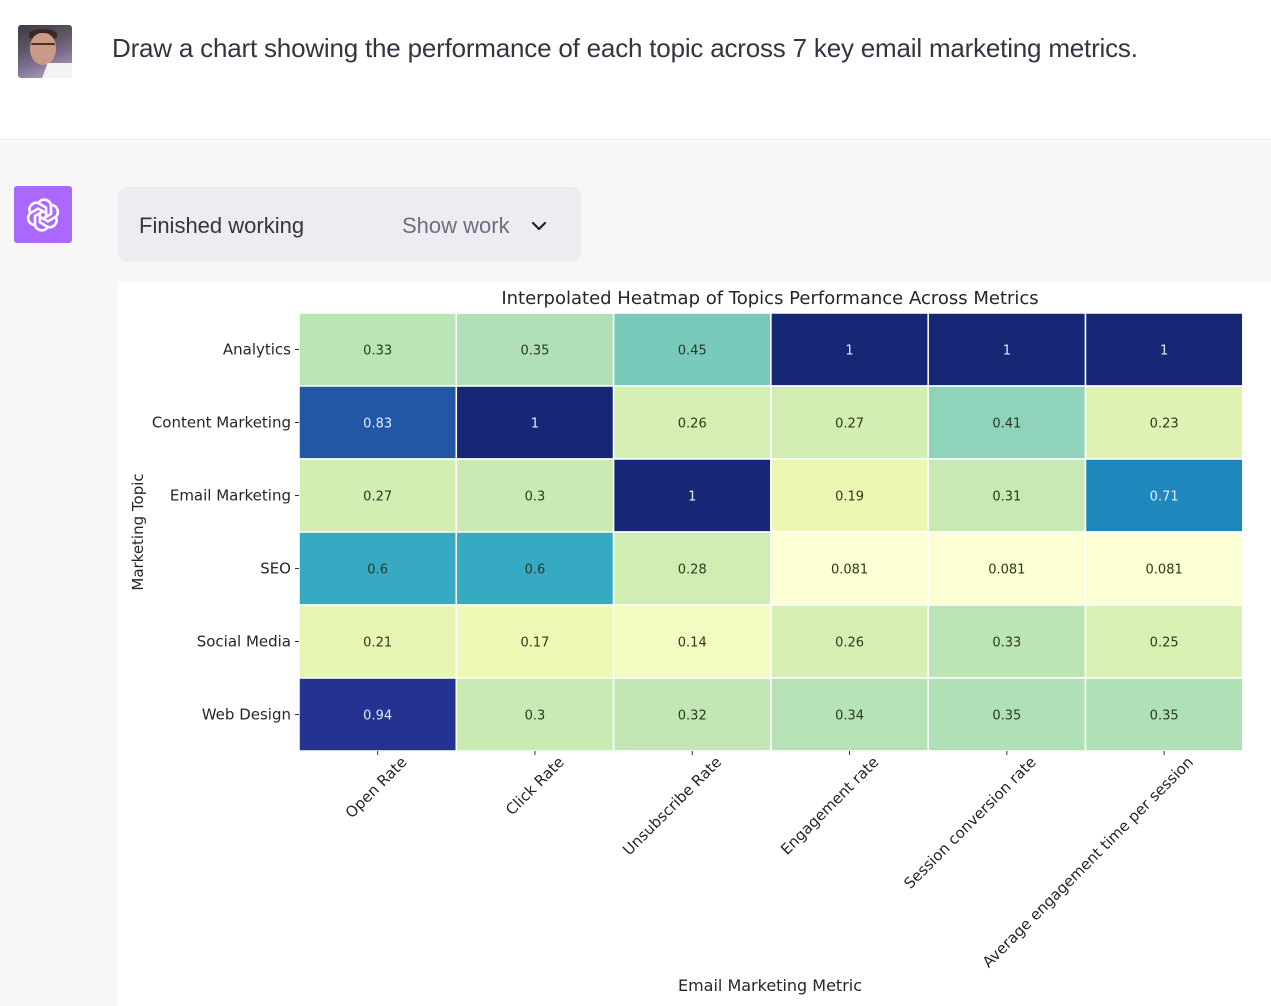  What do you see at coordinates (534, 643) in the screenshot?
I see `cell-value-label: 0.17` at bounding box center [534, 643].